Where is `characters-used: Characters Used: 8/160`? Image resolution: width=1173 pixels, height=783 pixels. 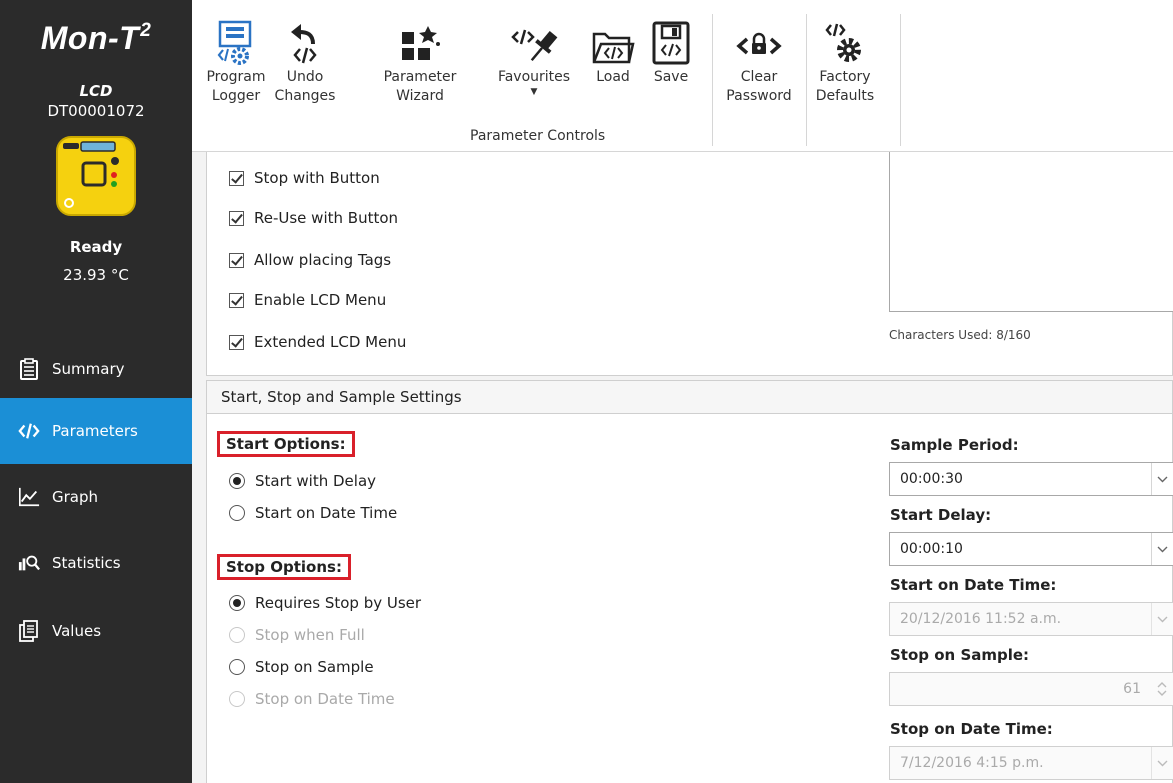 characters-used: Characters Used: 8/160 is located at coordinates (960, 335).